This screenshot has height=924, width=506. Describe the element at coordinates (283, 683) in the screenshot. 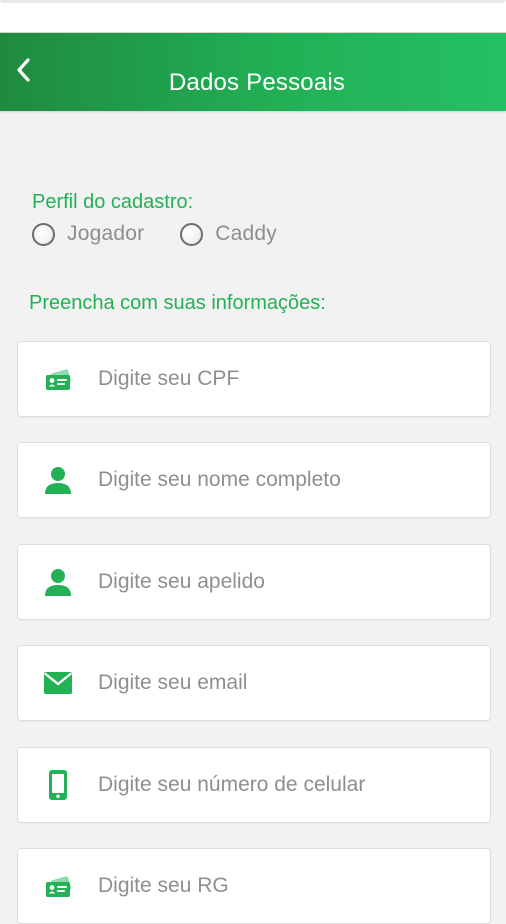

I see `email-input` at that location.